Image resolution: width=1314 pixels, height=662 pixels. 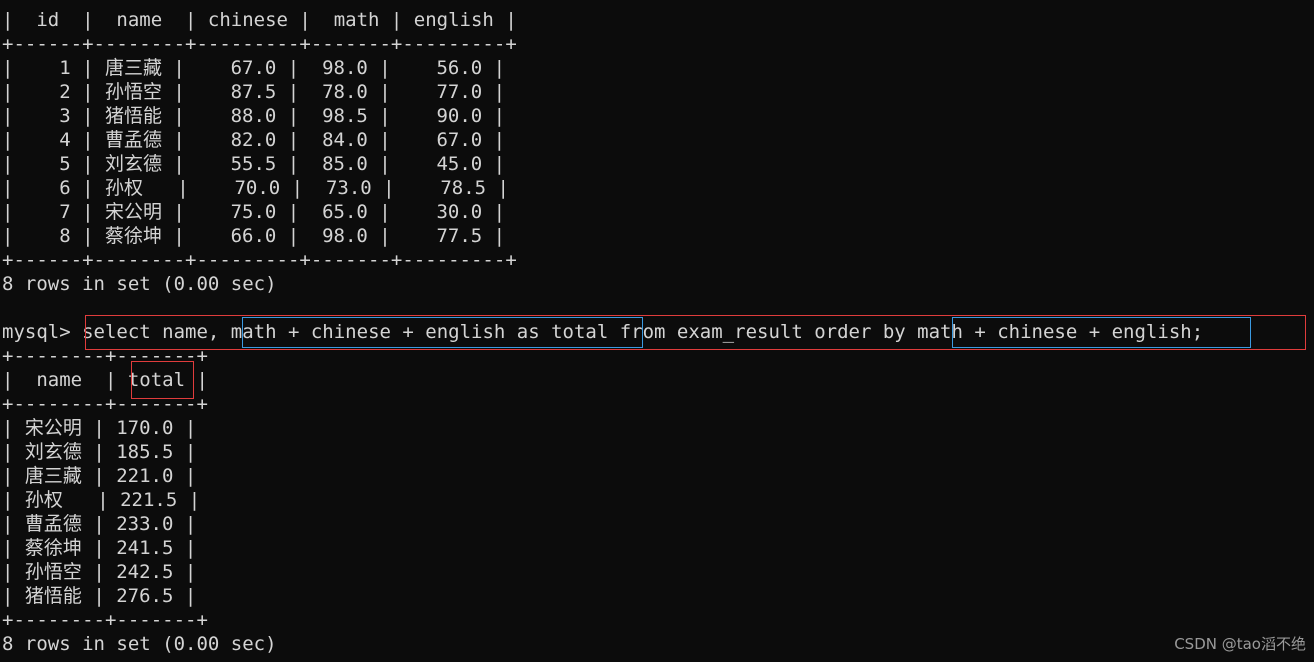 What do you see at coordinates (255, 188) in the screenshot?
I see `table-row: | 6 | 孙权 | 70.0 | 73.0 | 78.5 |` at bounding box center [255, 188].